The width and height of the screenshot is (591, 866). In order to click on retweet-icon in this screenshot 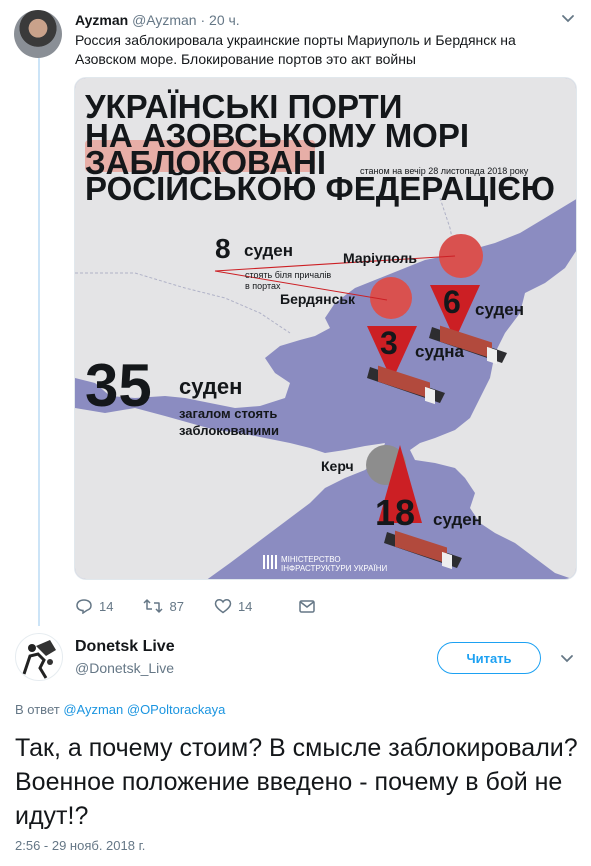, I will do `click(153, 606)`.